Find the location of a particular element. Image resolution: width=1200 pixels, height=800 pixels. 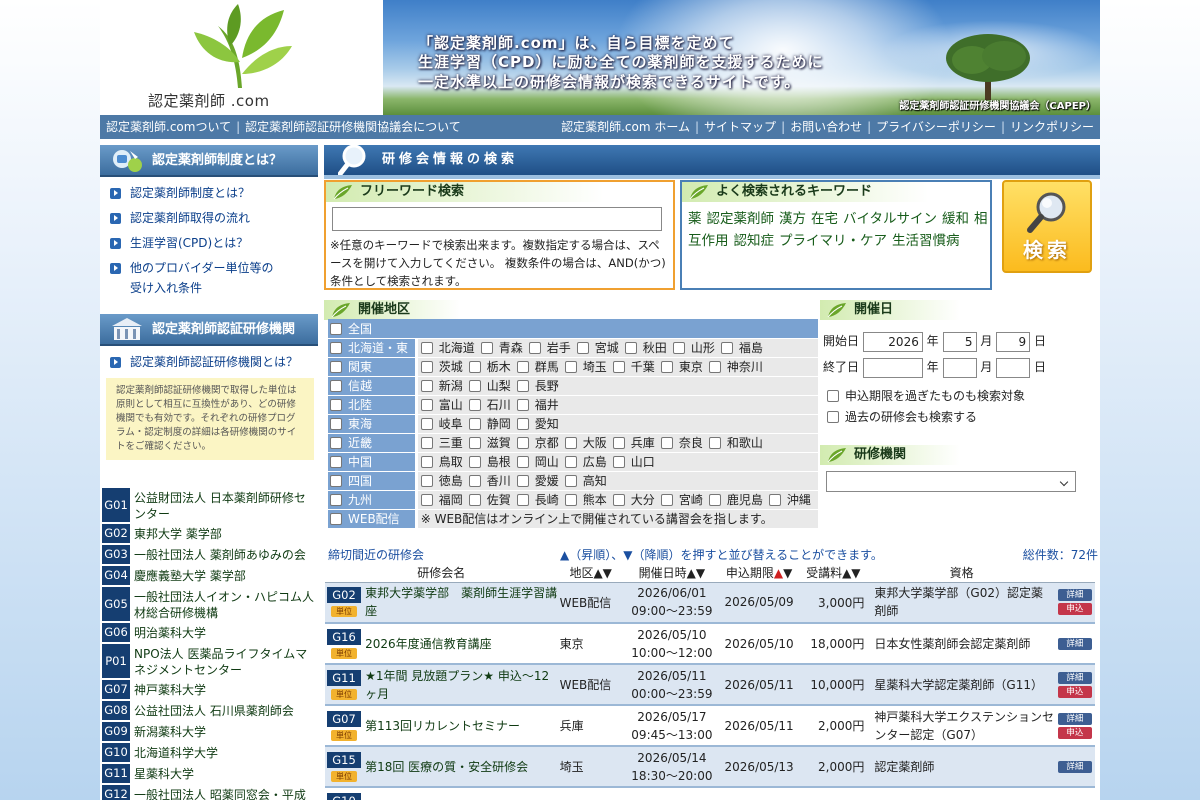

nav-link-home: 認定薬剤師.com ホーム is located at coordinates (625, 127).